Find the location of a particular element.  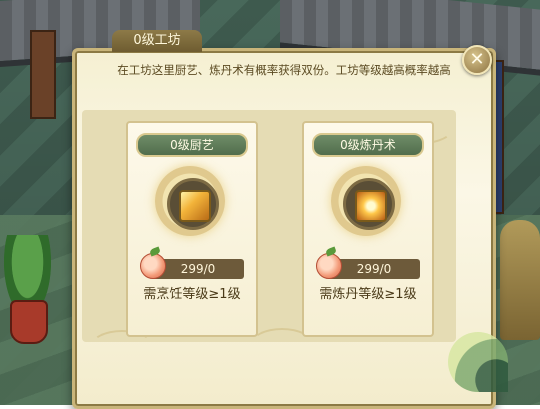

wooden-pillar is located at coordinates (43, 74).